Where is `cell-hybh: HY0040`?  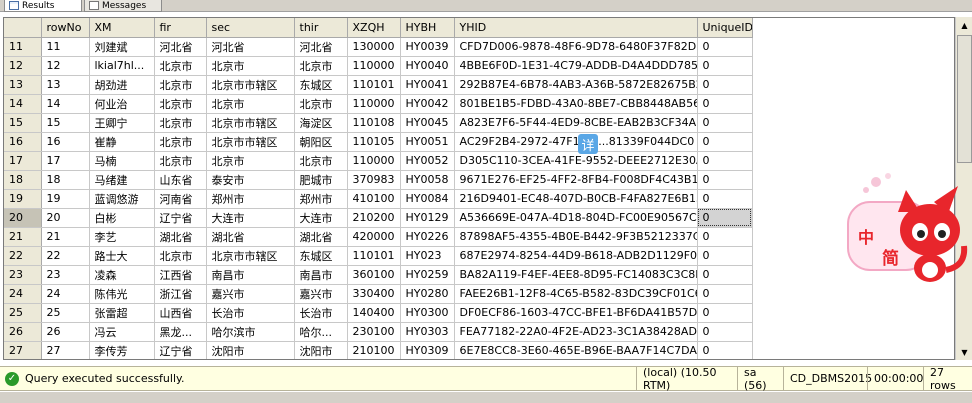
cell-hybh: HY0040 is located at coordinates (427, 66).